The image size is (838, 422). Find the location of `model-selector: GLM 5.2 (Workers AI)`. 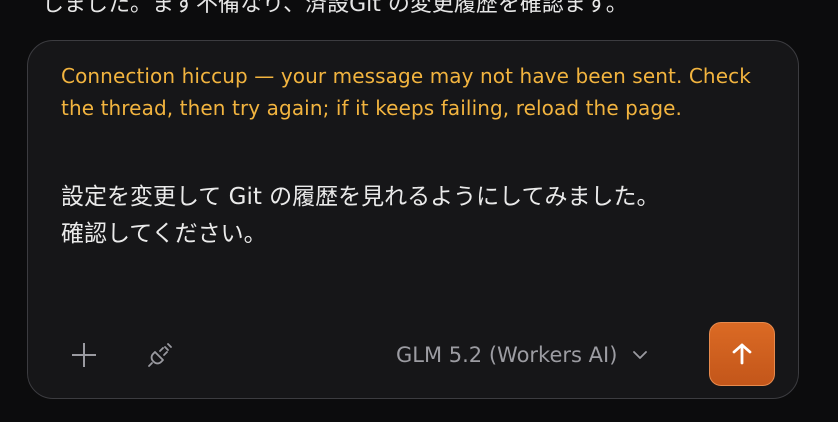

model-selector: GLM 5.2 (Workers AI) is located at coordinates (522, 355).